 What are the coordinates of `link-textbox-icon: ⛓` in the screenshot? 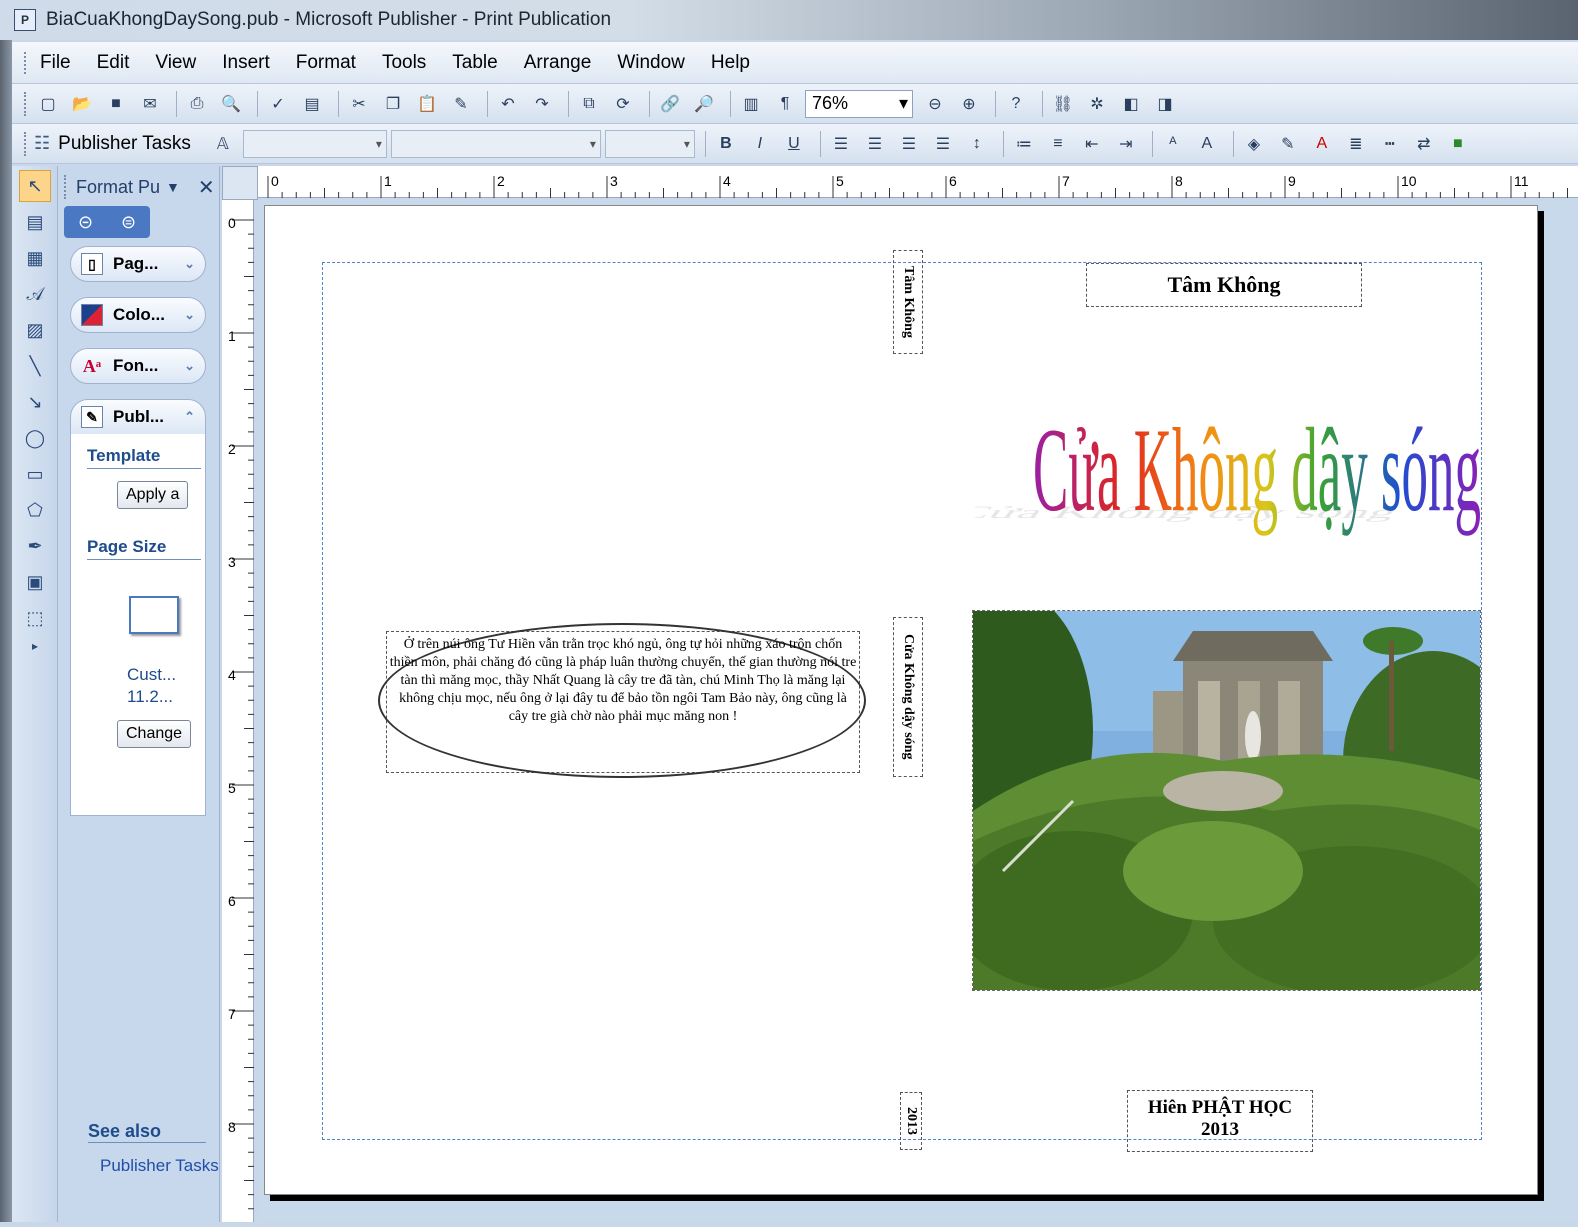 It's located at (1063, 104).